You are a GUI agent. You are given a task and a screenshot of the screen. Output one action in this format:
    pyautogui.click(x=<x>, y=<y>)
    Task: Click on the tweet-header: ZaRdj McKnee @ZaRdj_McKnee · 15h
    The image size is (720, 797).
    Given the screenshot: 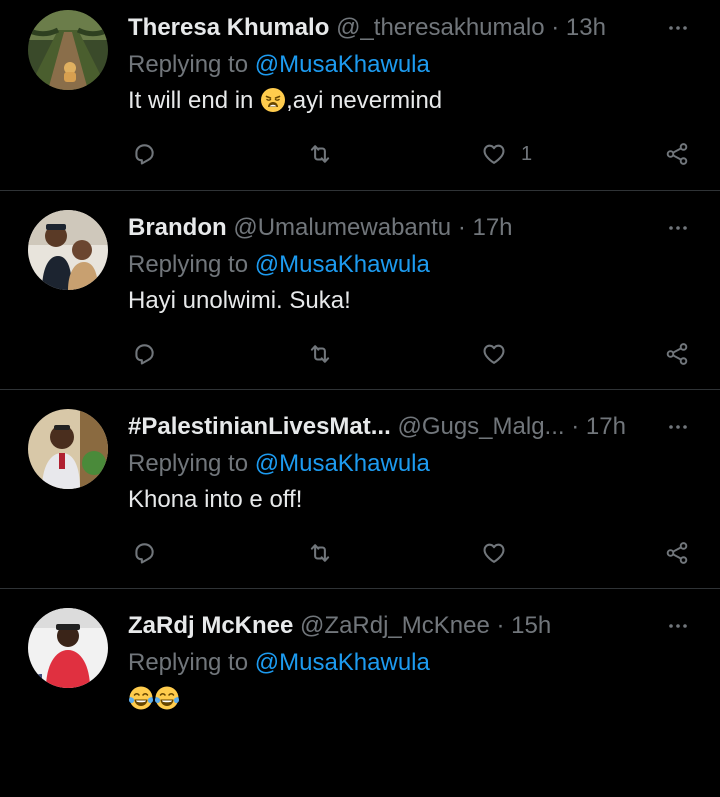 What is the action you would take?
    pyautogui.click(x=339, y=626)
    